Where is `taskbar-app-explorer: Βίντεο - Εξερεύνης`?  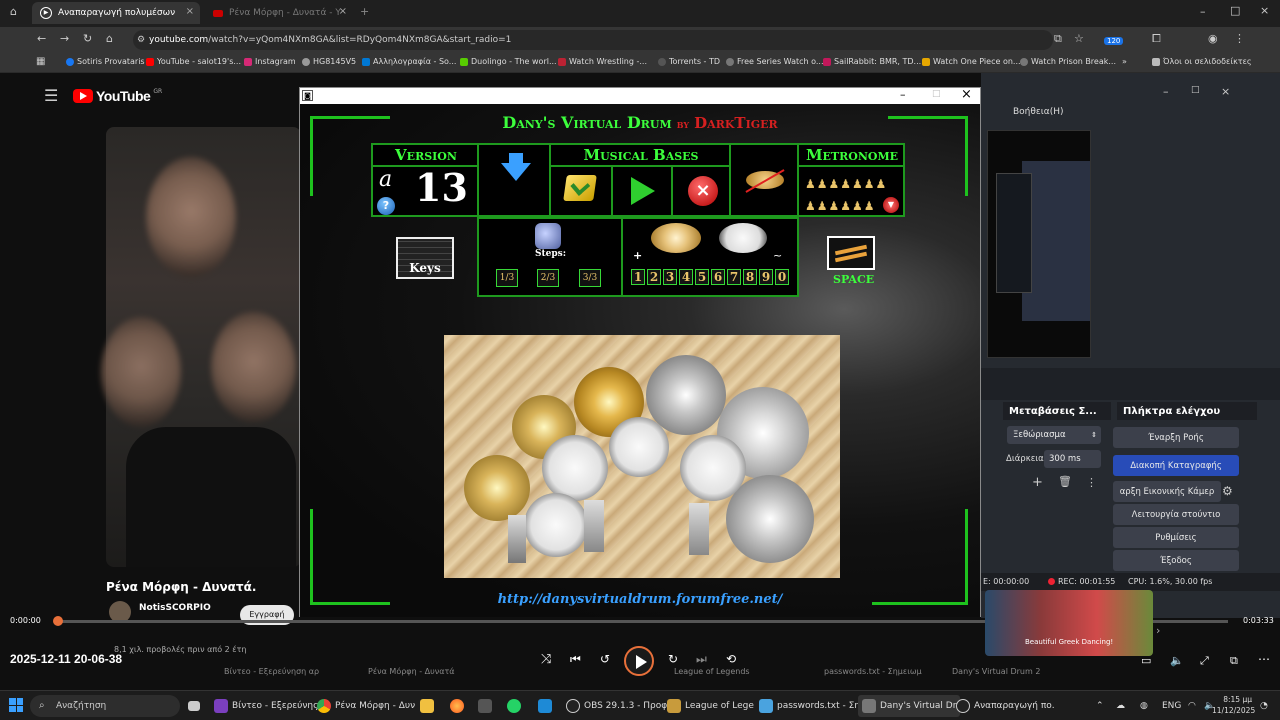 taskbar-app-explorer: Βίντεο - Εξερεύνης is located at coordinates (266, 706).